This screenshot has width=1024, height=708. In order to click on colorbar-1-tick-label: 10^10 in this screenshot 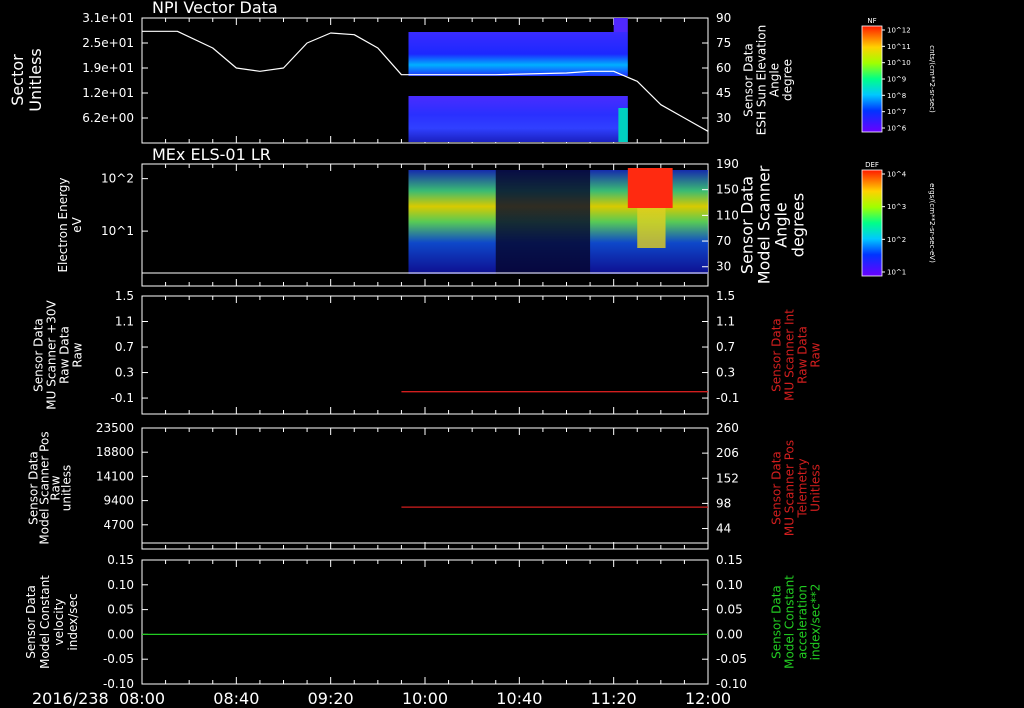, I will do `click(899, 63)`.